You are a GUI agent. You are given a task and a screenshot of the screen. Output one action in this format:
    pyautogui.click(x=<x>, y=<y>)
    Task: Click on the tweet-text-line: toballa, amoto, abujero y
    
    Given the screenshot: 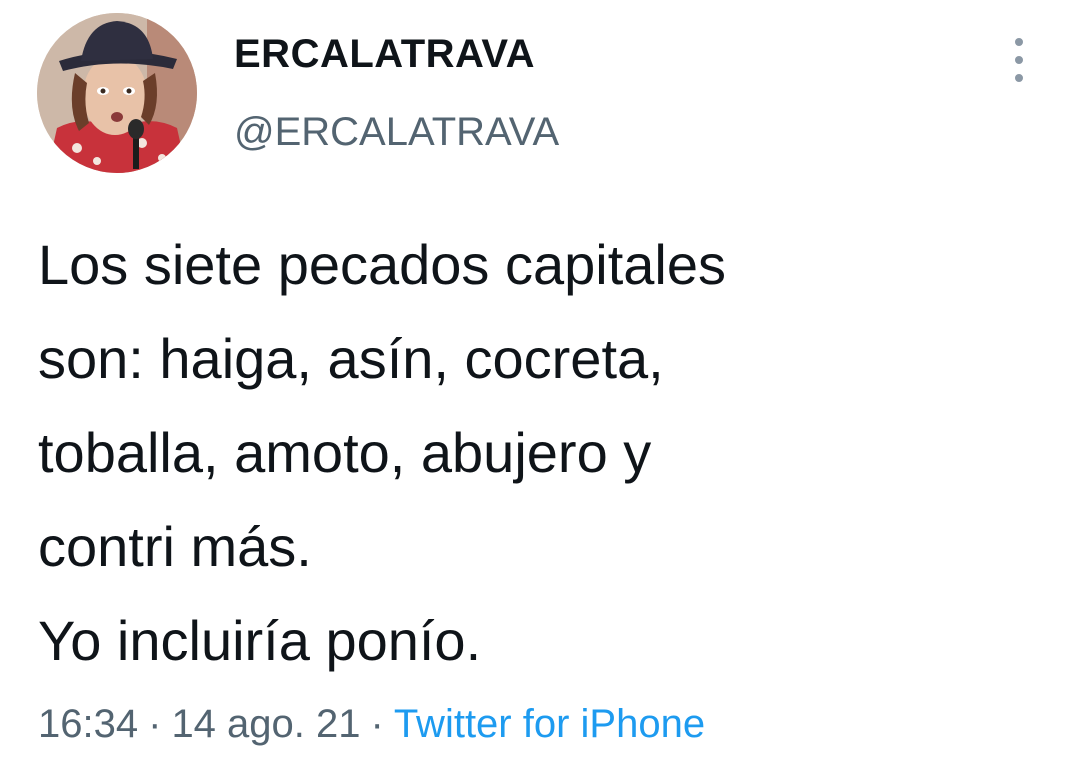 What is the action you would take?
    pyautogui.click(x=345, y=452)
    